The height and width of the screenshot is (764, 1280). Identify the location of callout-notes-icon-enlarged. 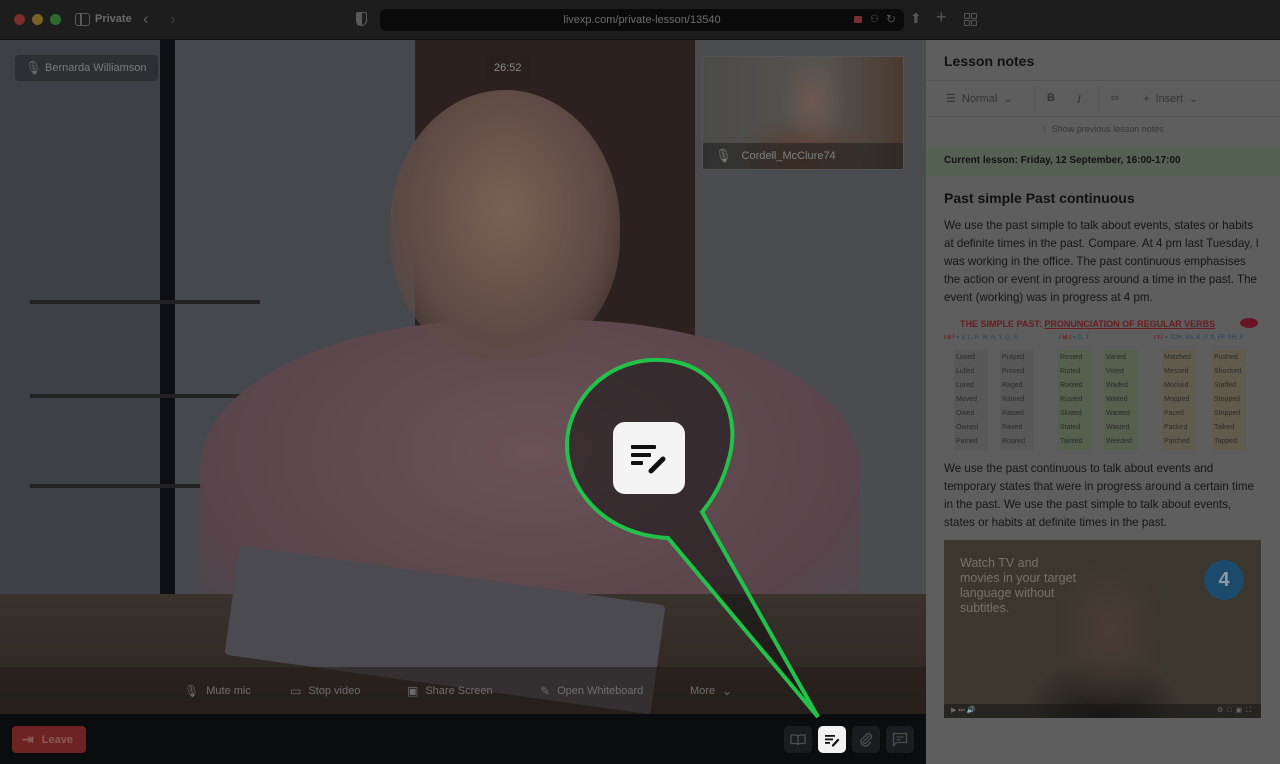
(649, 458).